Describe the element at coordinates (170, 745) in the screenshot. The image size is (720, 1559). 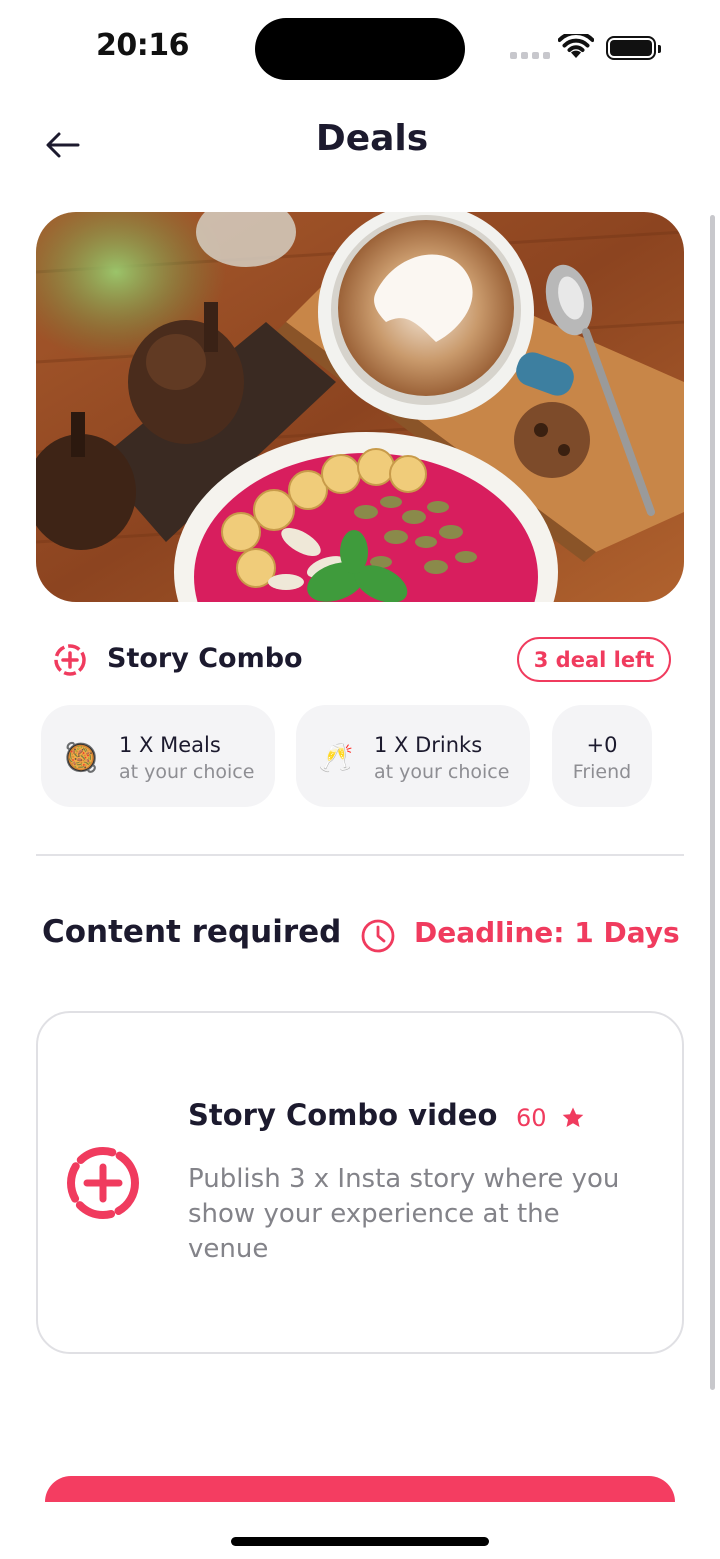
I see `chip-title: 1 X Meals` at that location.